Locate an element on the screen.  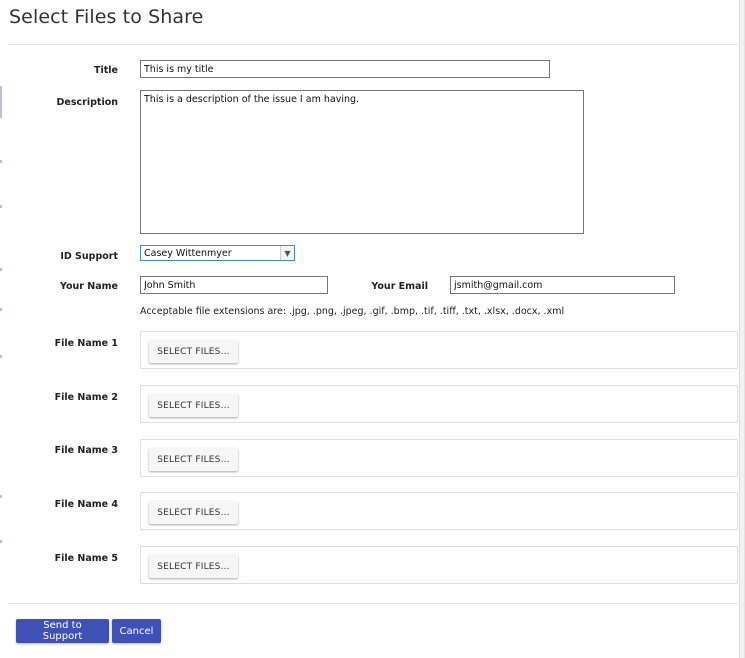
cancel-button: Cancel is located at coordinates (136, 631).